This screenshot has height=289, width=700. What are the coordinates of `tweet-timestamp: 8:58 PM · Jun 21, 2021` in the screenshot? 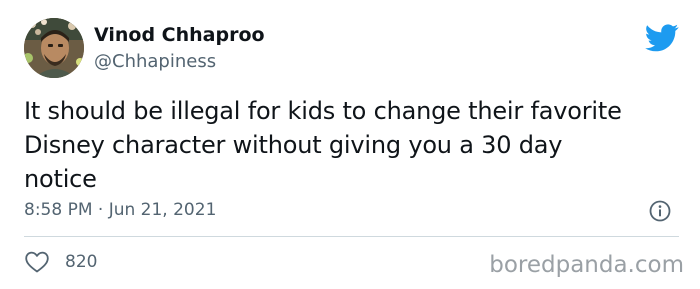 It's located at (120, 210).